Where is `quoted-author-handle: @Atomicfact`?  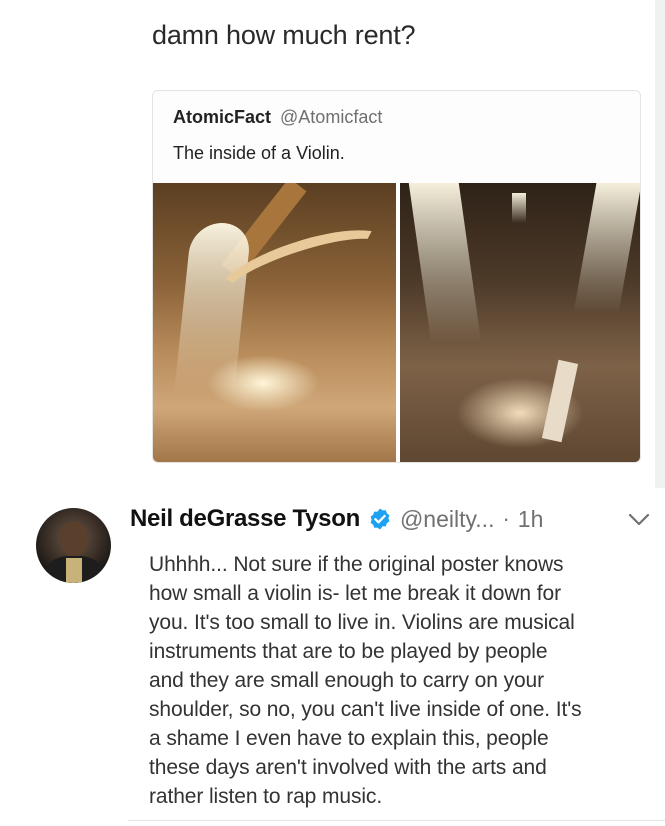 quoted-author-handle: @Atomicfact is located at coordinates (331, 117).